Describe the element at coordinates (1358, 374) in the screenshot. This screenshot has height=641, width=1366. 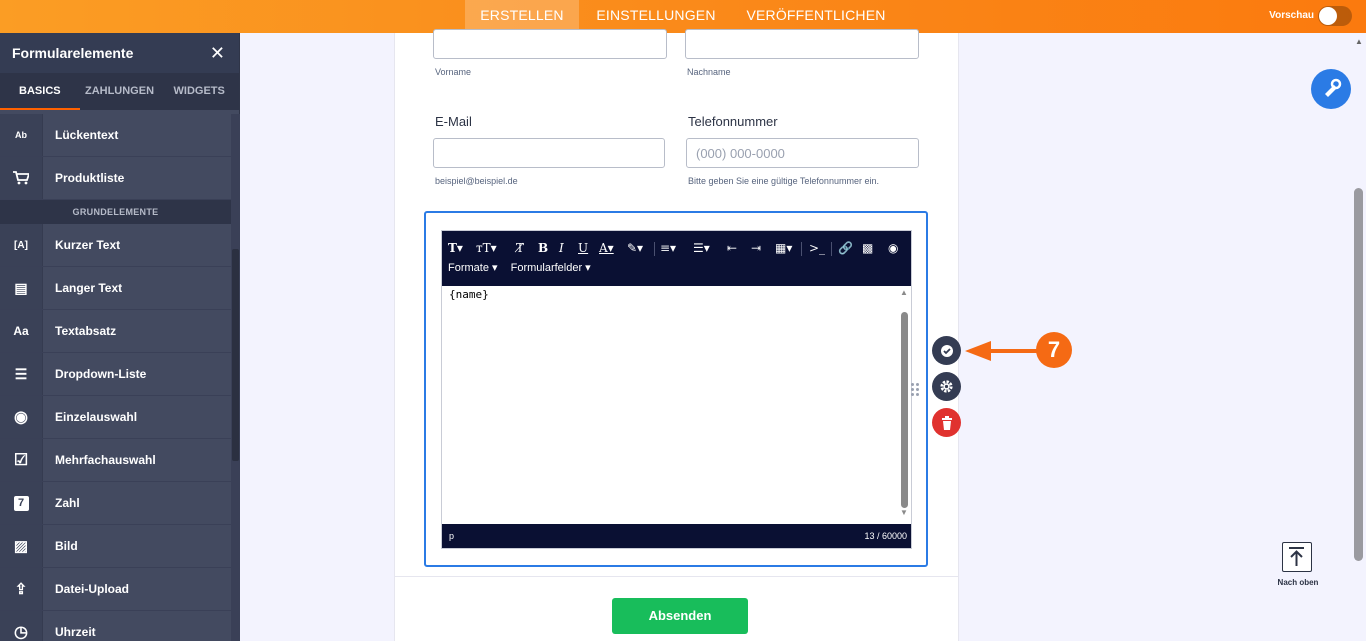
I see `page-scroll-thumb` at that location.